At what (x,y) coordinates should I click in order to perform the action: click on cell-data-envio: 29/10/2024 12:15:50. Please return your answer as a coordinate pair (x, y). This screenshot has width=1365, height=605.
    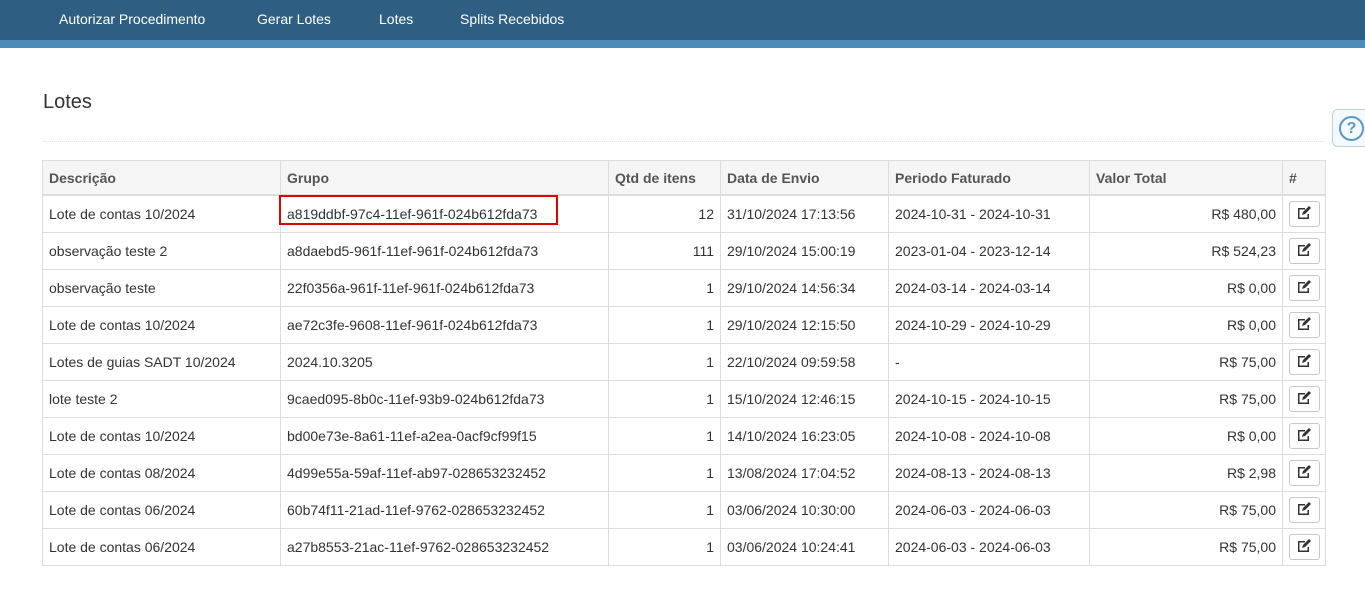
    Looking at the image, I should click on (804, 325).